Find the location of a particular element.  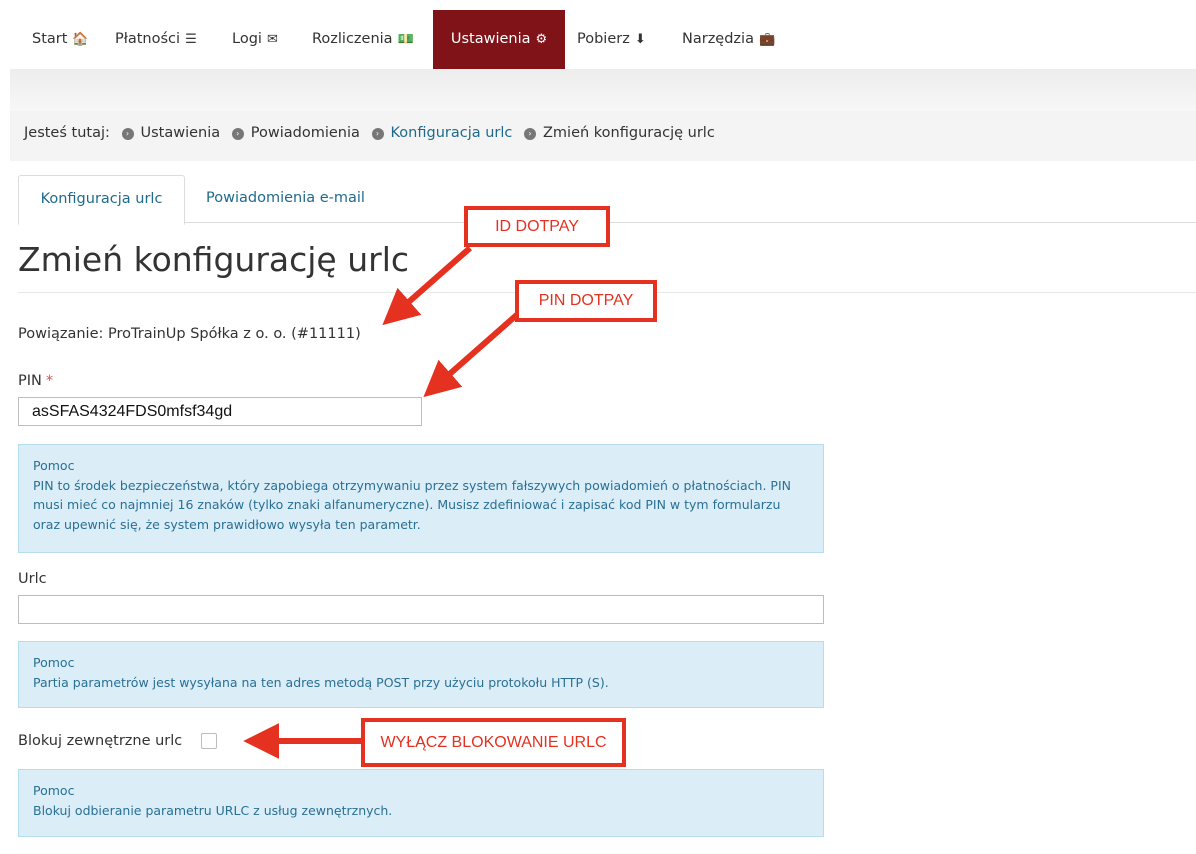

arrow-pin-dotpay is located at coordinates (472, 353).